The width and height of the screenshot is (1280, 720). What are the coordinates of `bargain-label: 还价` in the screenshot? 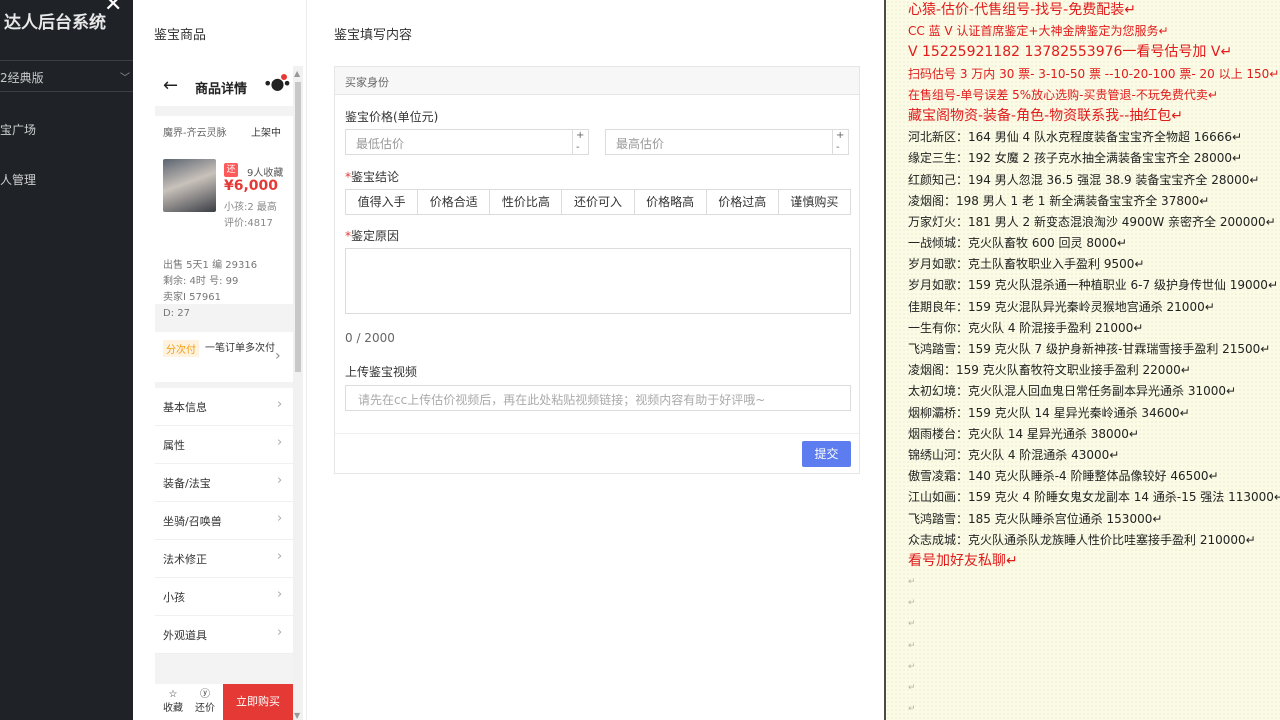 It's located at (205, 708).